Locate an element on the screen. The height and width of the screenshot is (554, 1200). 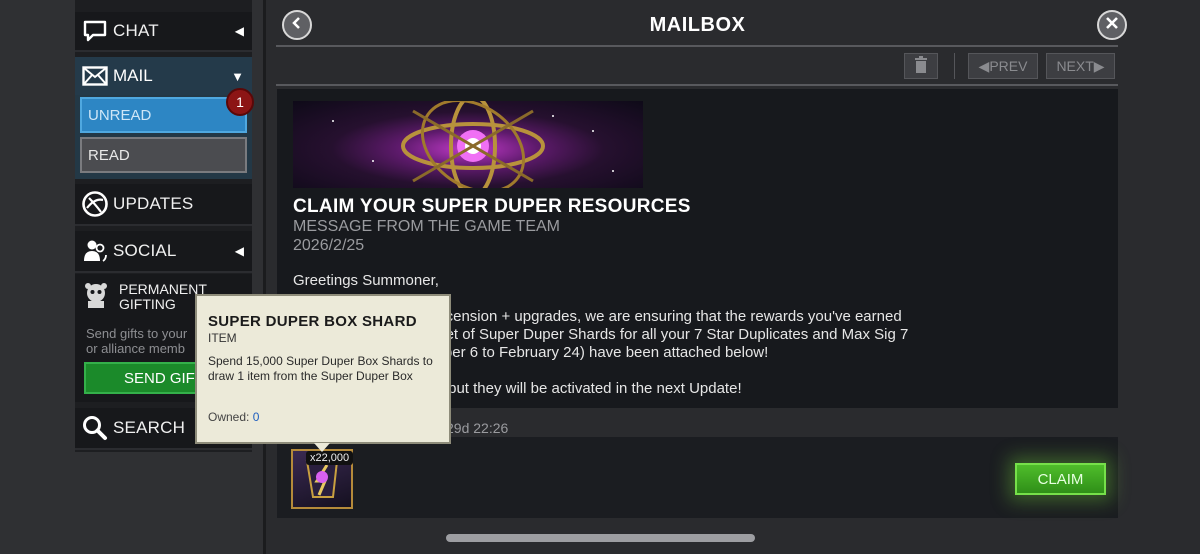
sidebar-item-label: UPDATES is located at coordinates (153, 203).